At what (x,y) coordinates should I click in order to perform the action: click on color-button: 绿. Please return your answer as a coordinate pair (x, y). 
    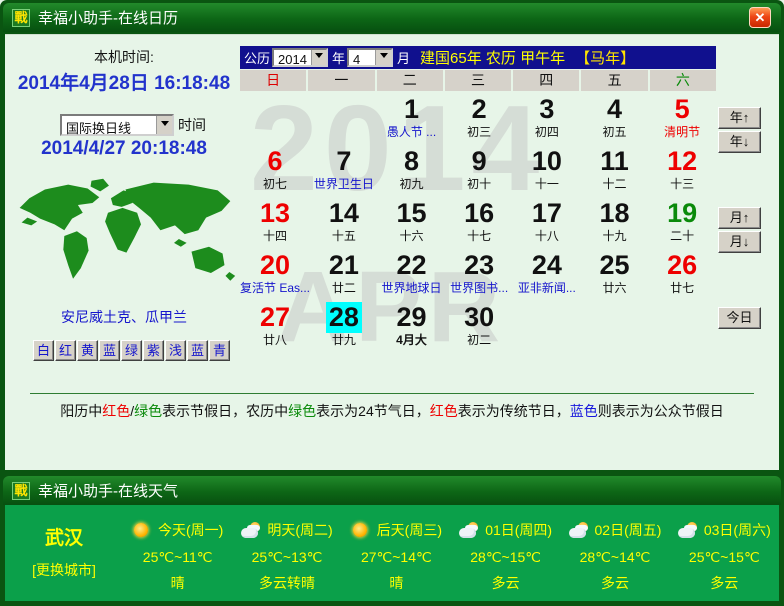
    Looking at the image, I should click on (131, 350).